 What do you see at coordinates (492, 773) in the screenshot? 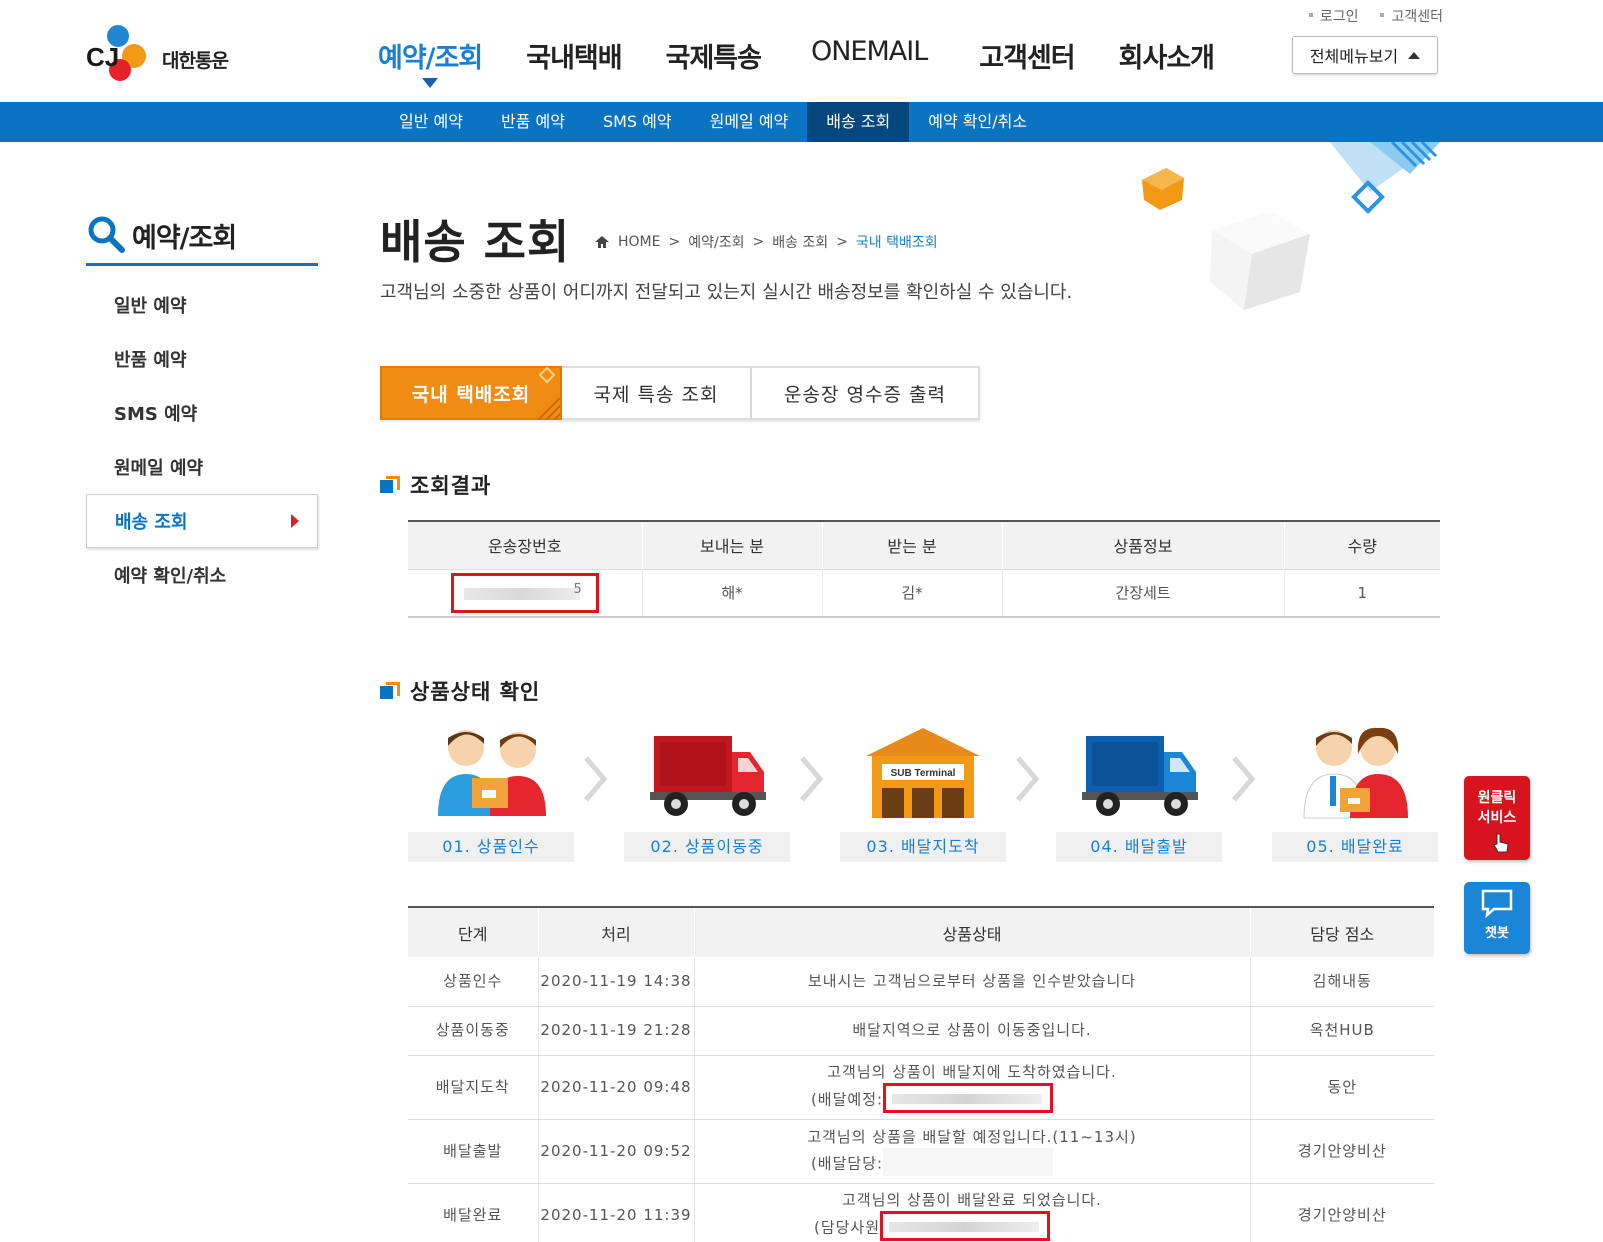
I see `handover-people-icon` at bounding box center [492, 773].